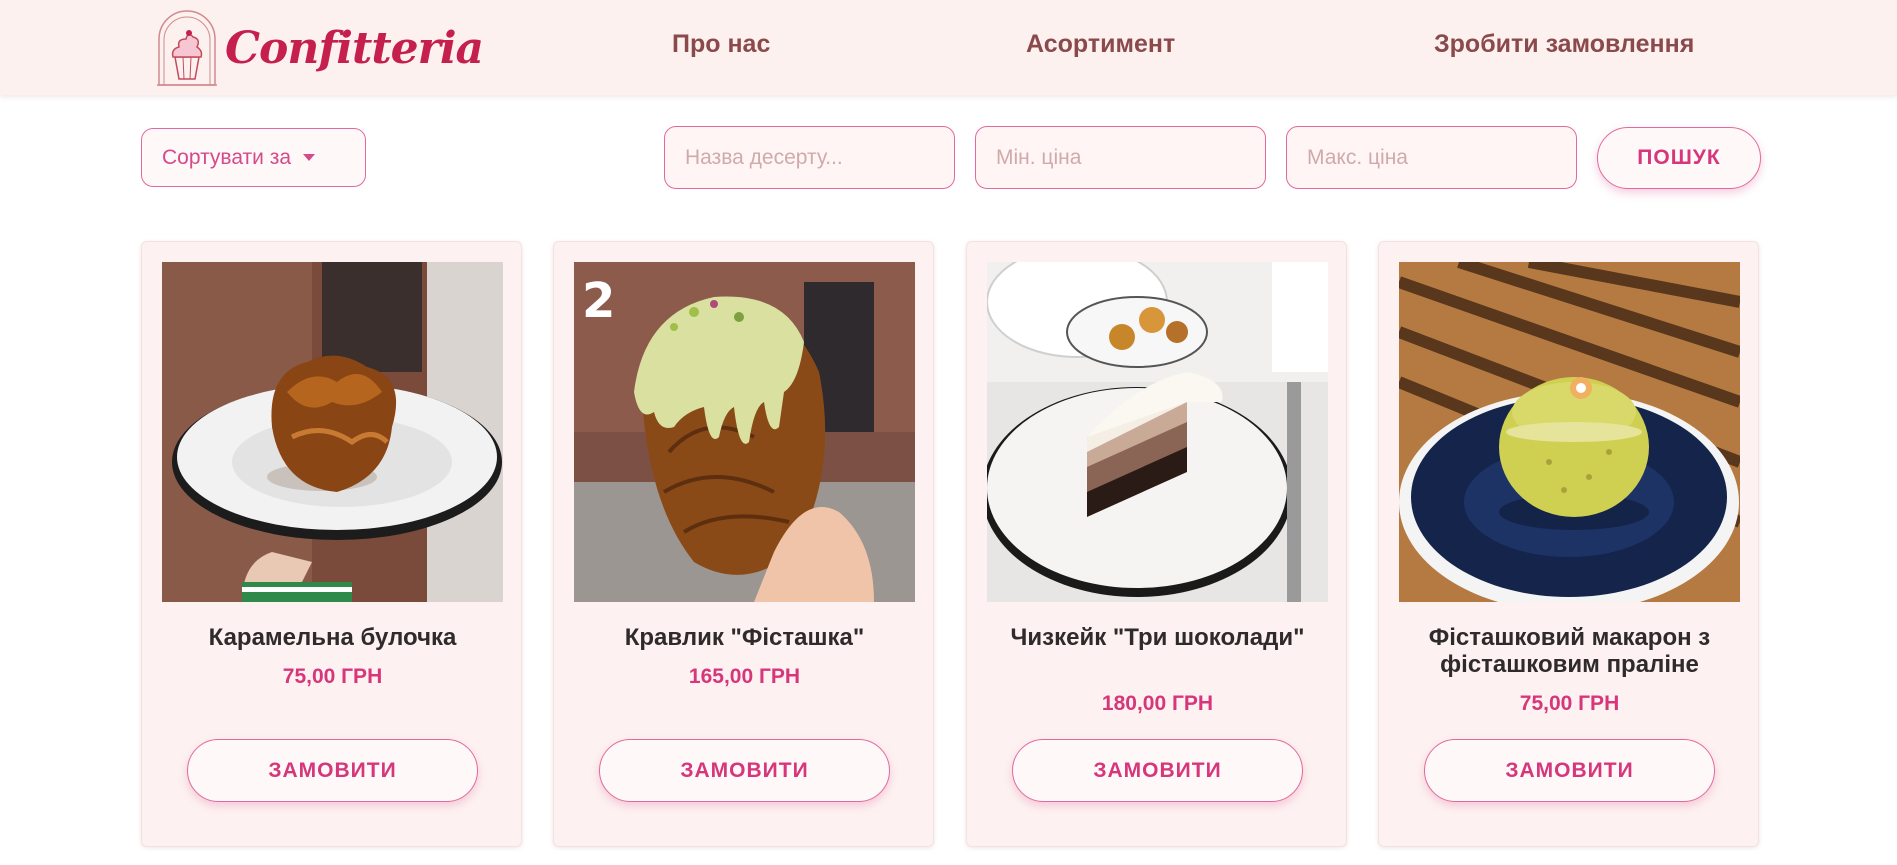 Image resolution: width=1897 pixels, height=865 pixels. What do you see at coordinates (721, 44) in the screenshot?
I see `nav-about: Про нас` at bounding box center [721, 44].